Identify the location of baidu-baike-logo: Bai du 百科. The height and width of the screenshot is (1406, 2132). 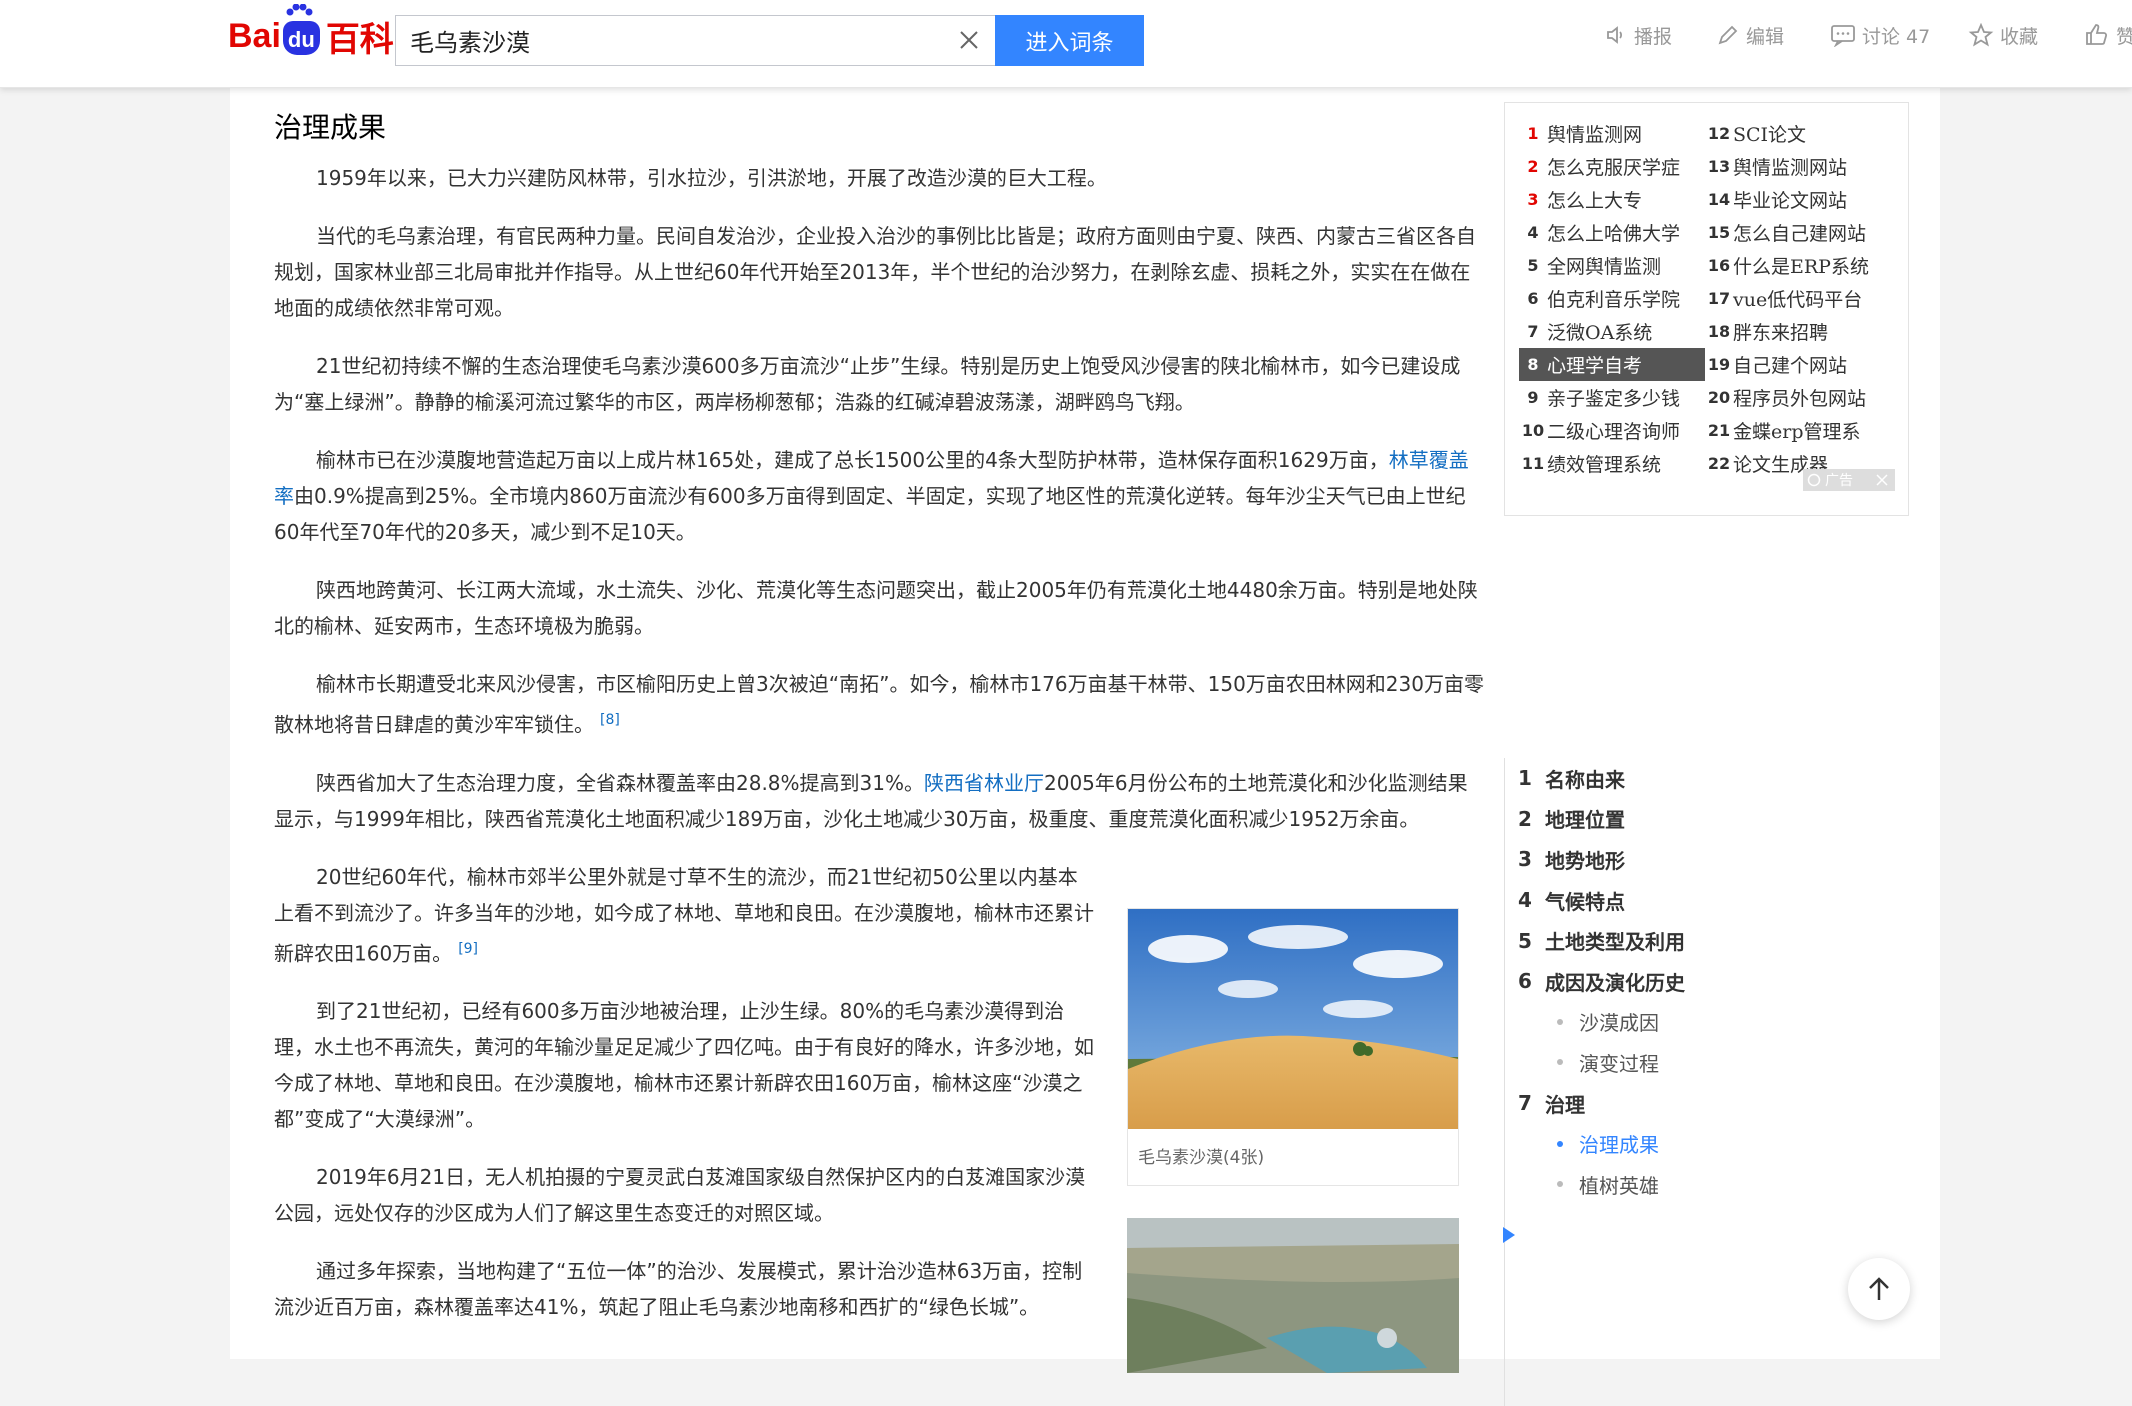
(311, 33).